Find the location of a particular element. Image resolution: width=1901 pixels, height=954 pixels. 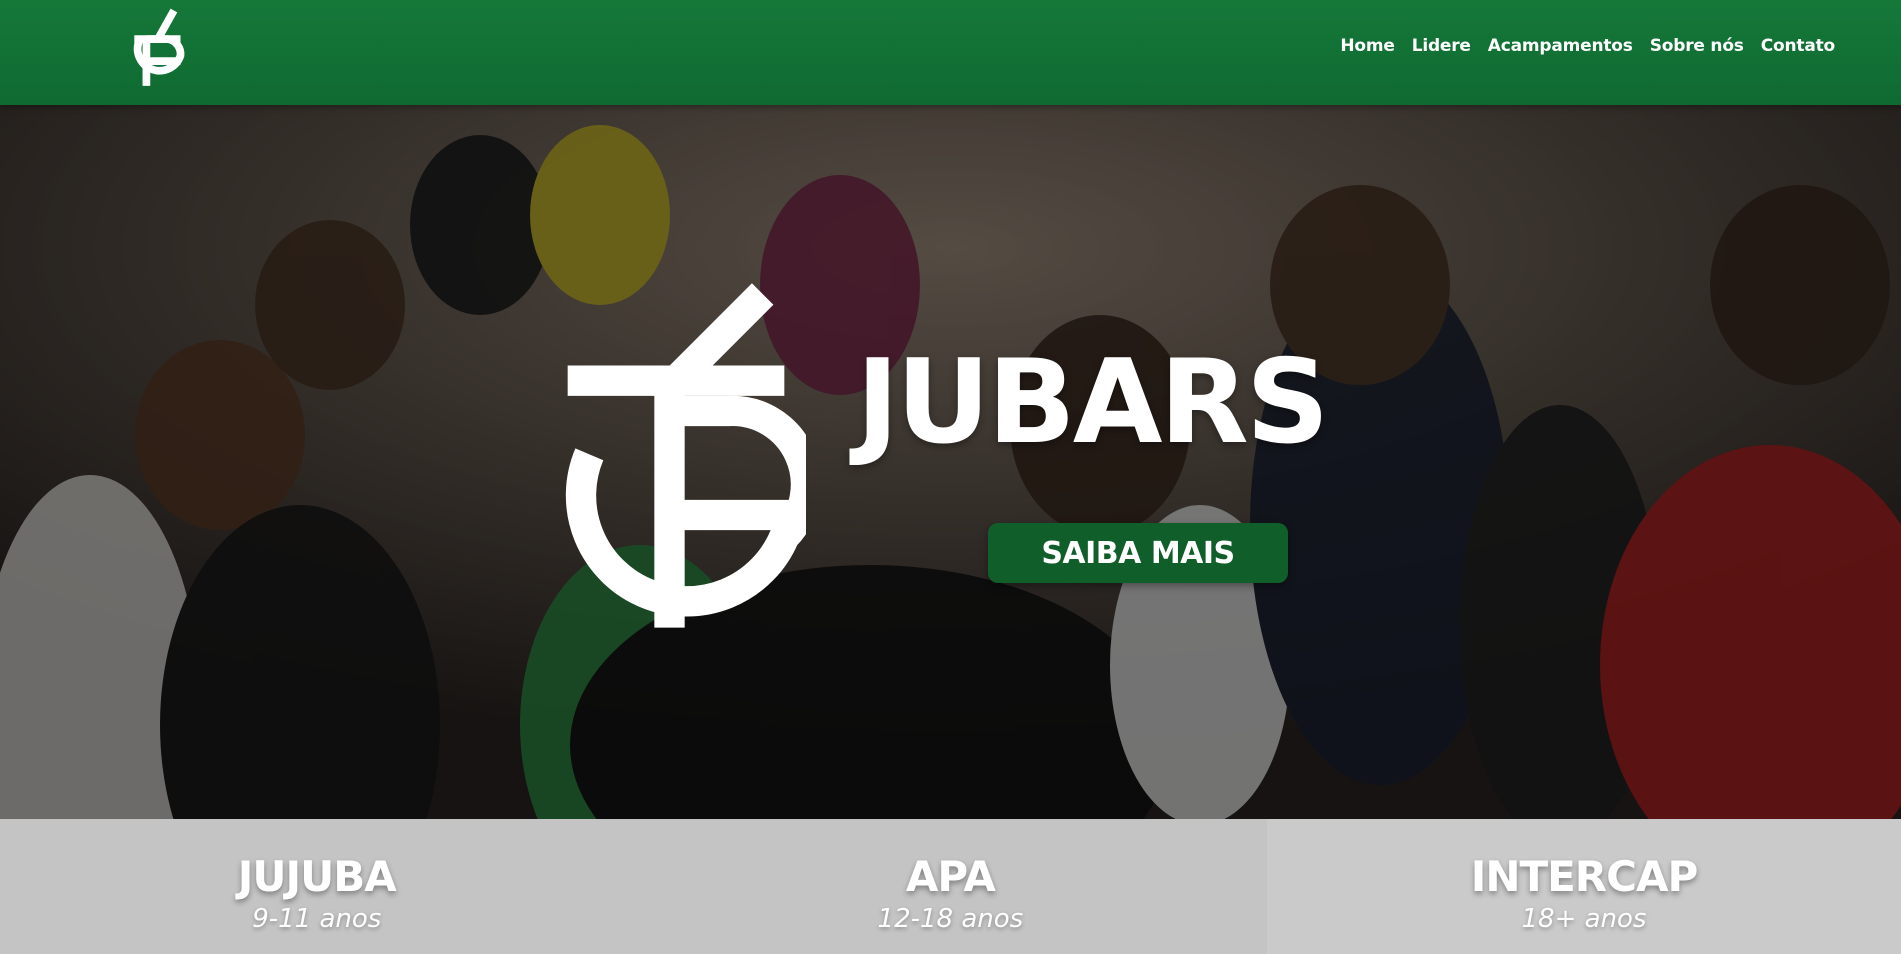

nav-contato: Contato is located at coordinates (1798, 46).